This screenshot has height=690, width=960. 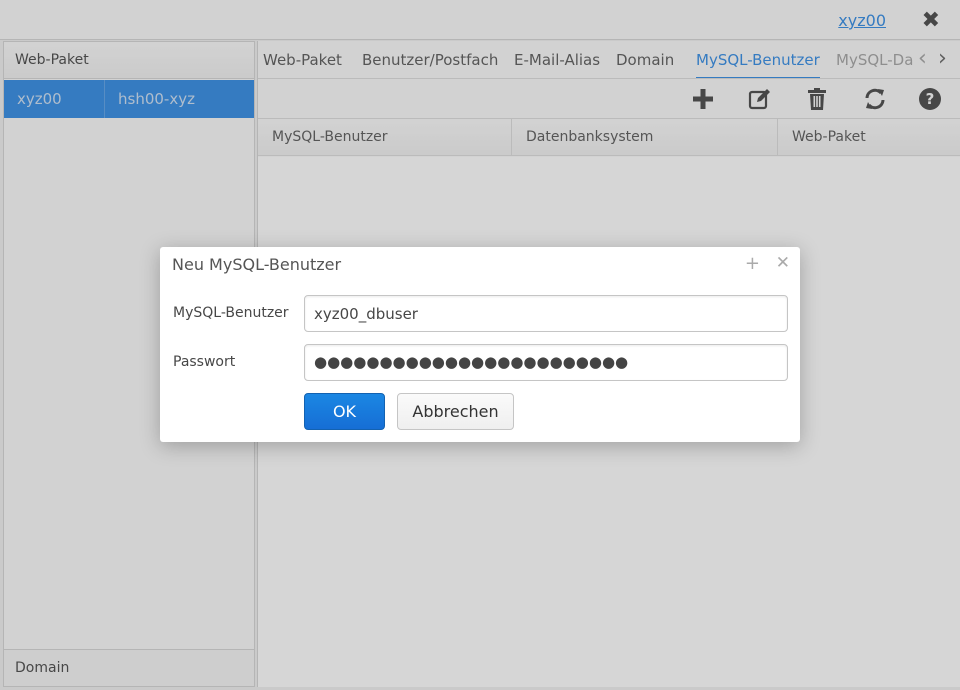 What do you see at coordinates (455, 411) in the screenshot?
I see `cancel-button: Abbrechen` at bounding box center [455, 411].